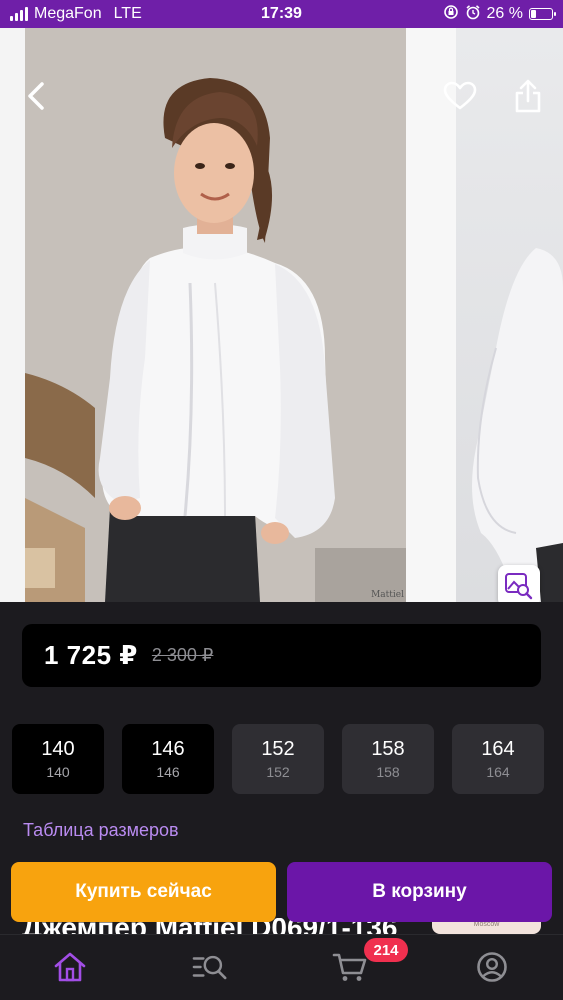 This screenshot has width=563, height=1000. I want to click on back-button, so click(36, 96).